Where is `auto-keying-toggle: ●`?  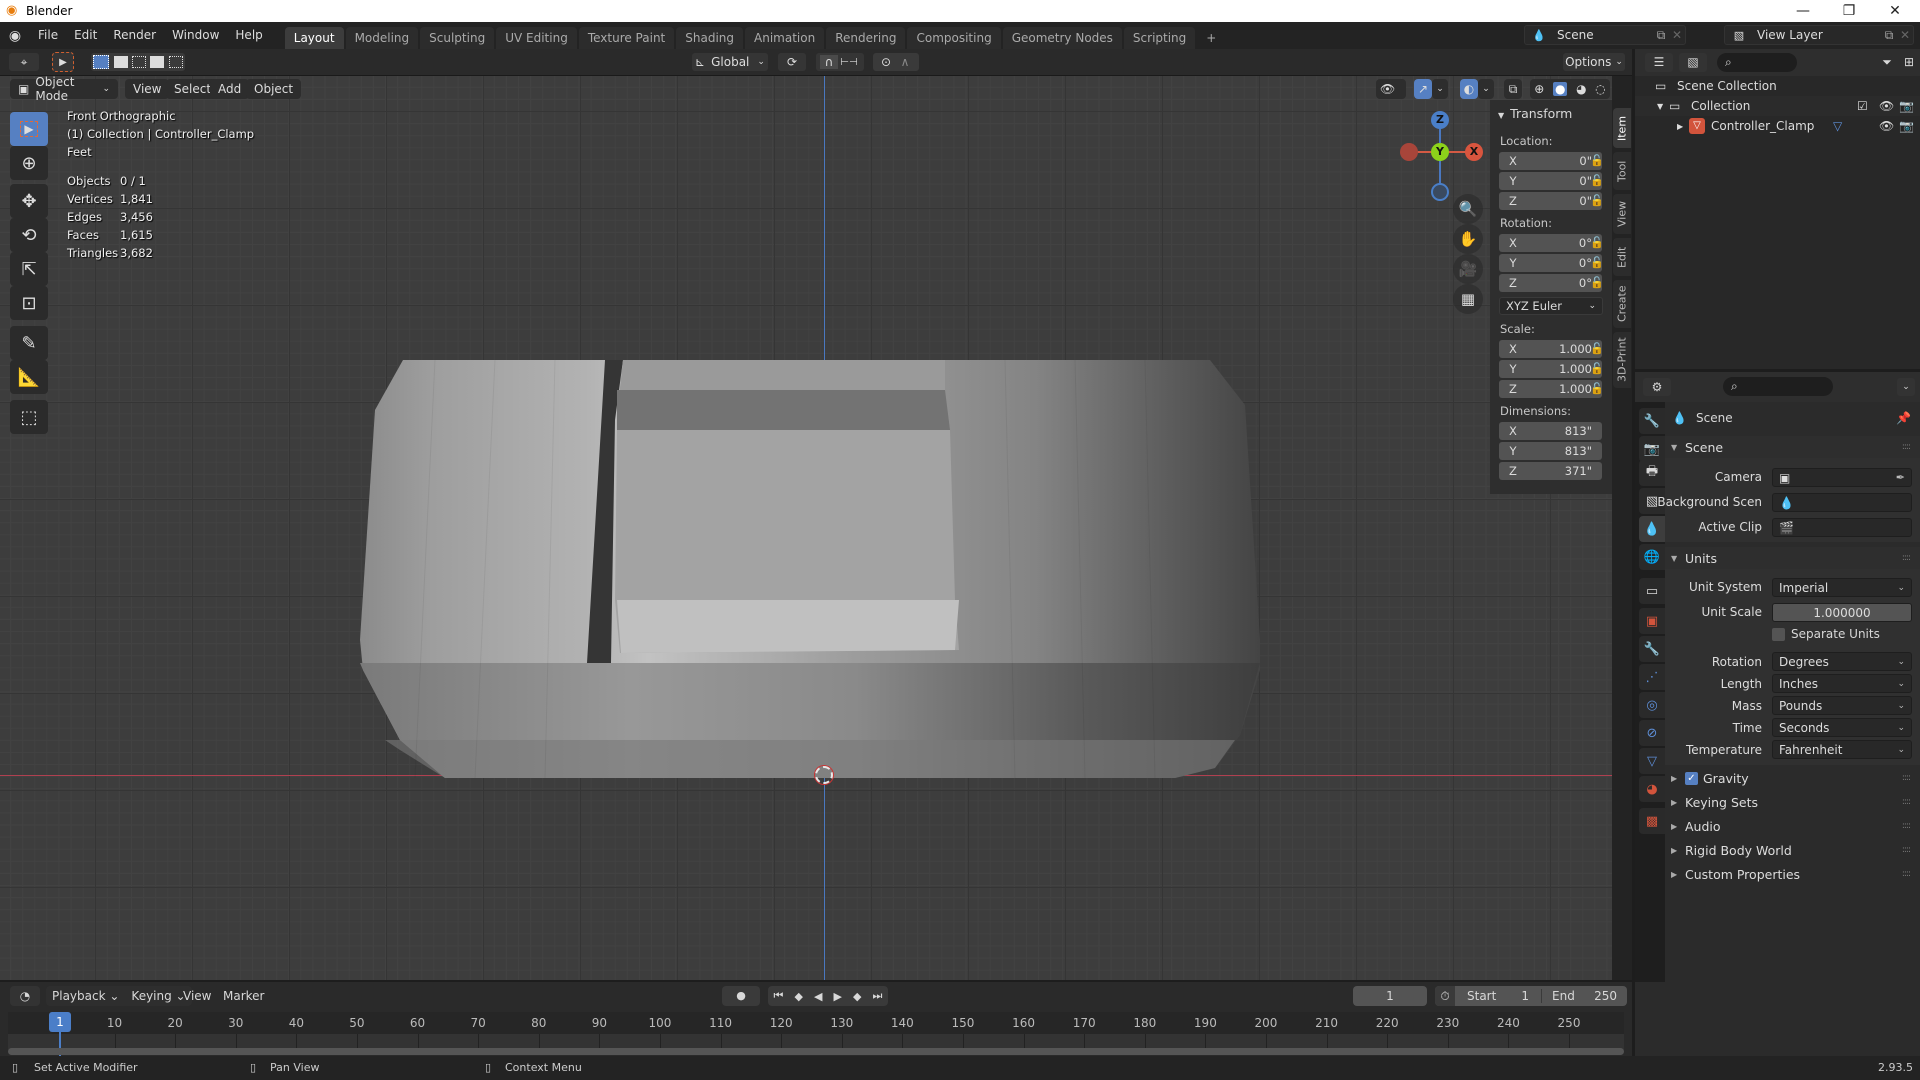 auto-keying-toggle: ● is located at coordinates (741, 996).